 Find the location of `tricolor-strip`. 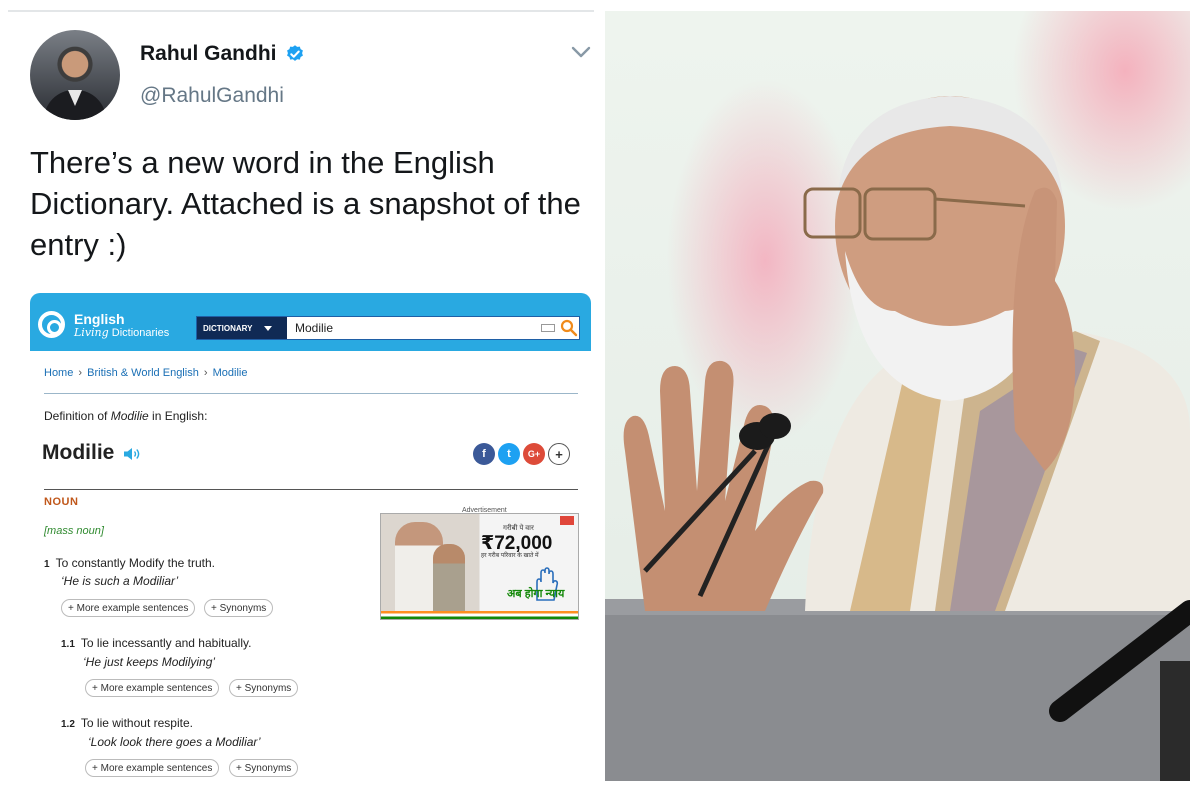

tricolor-strip is located at coordinates (479, 615).